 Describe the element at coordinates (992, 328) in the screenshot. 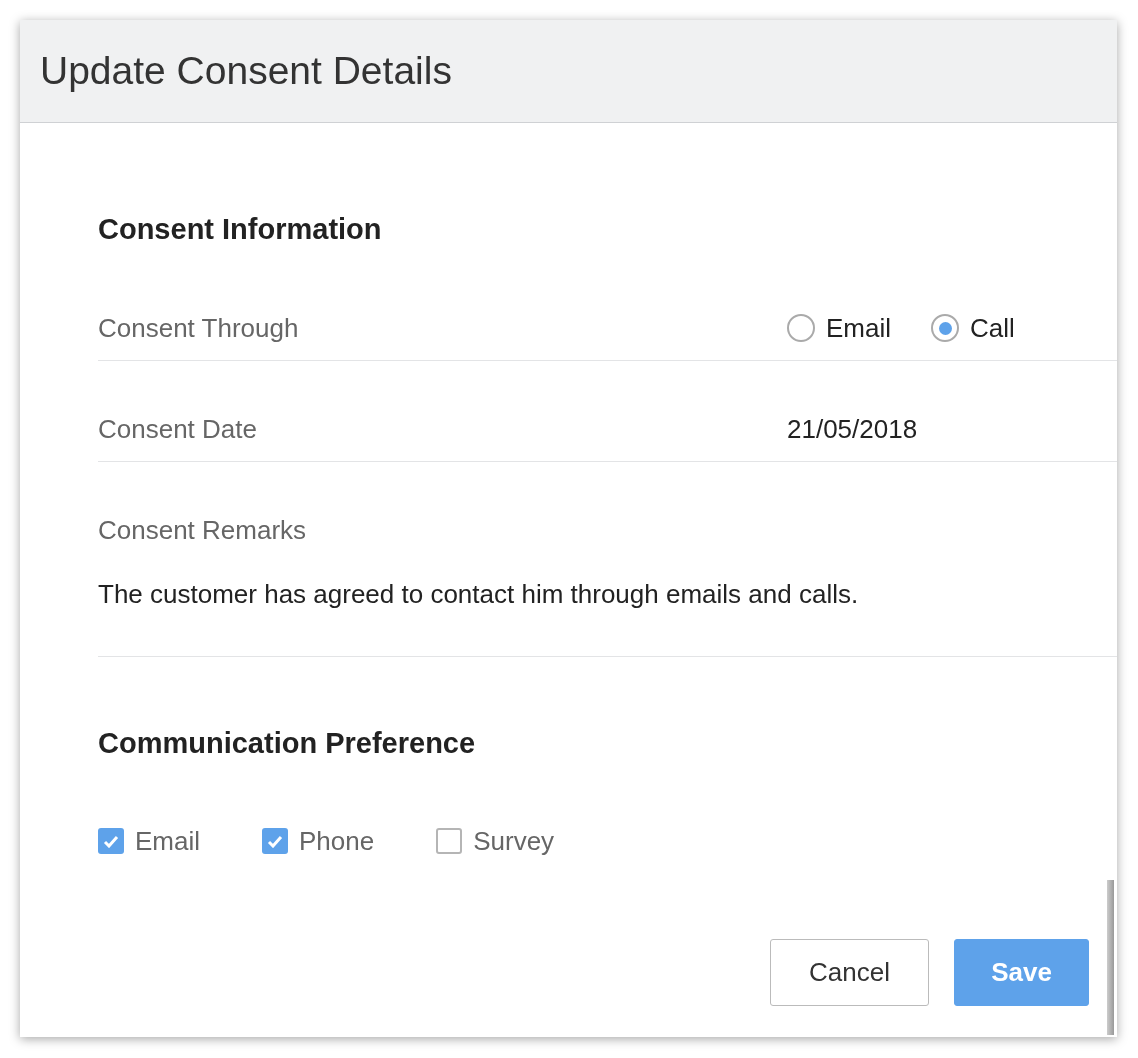

I see `radio-label: Call` at that location.